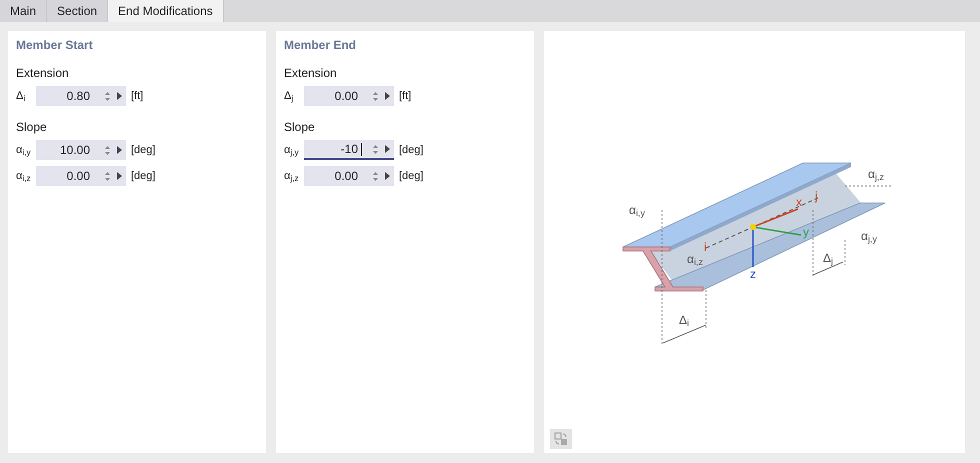 This screenshot has width=980, height=463. I want to click on field-label: α$_{i,z}$, so click(24, 176).